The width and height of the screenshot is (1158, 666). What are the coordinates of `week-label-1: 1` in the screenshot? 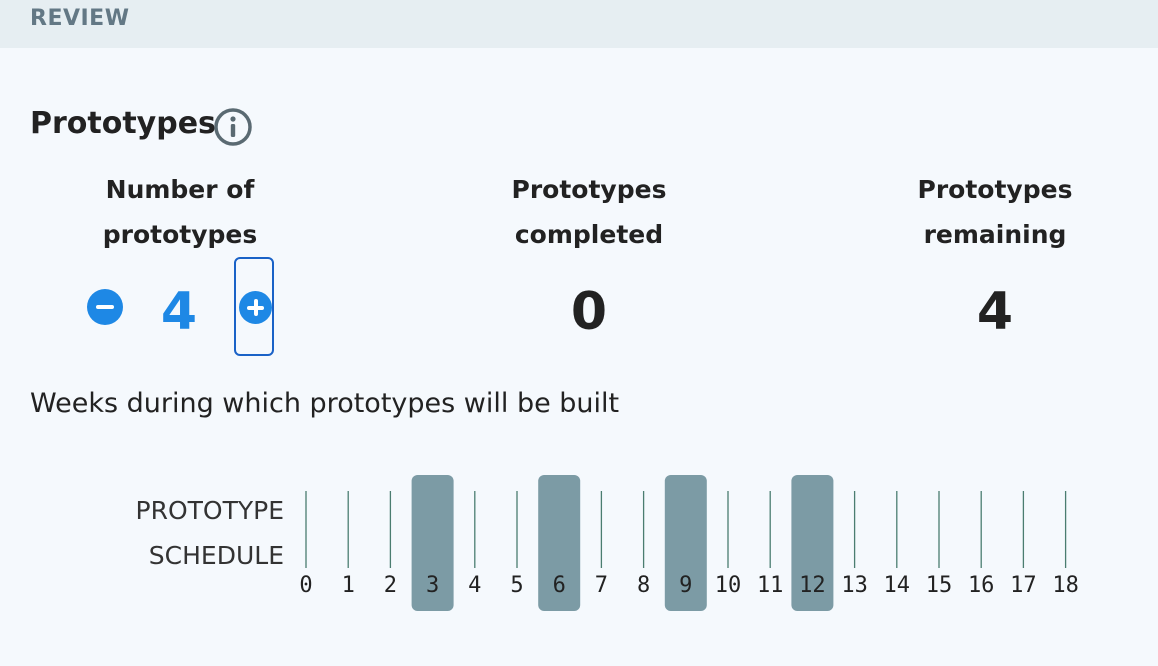 It's located at (348, 585).